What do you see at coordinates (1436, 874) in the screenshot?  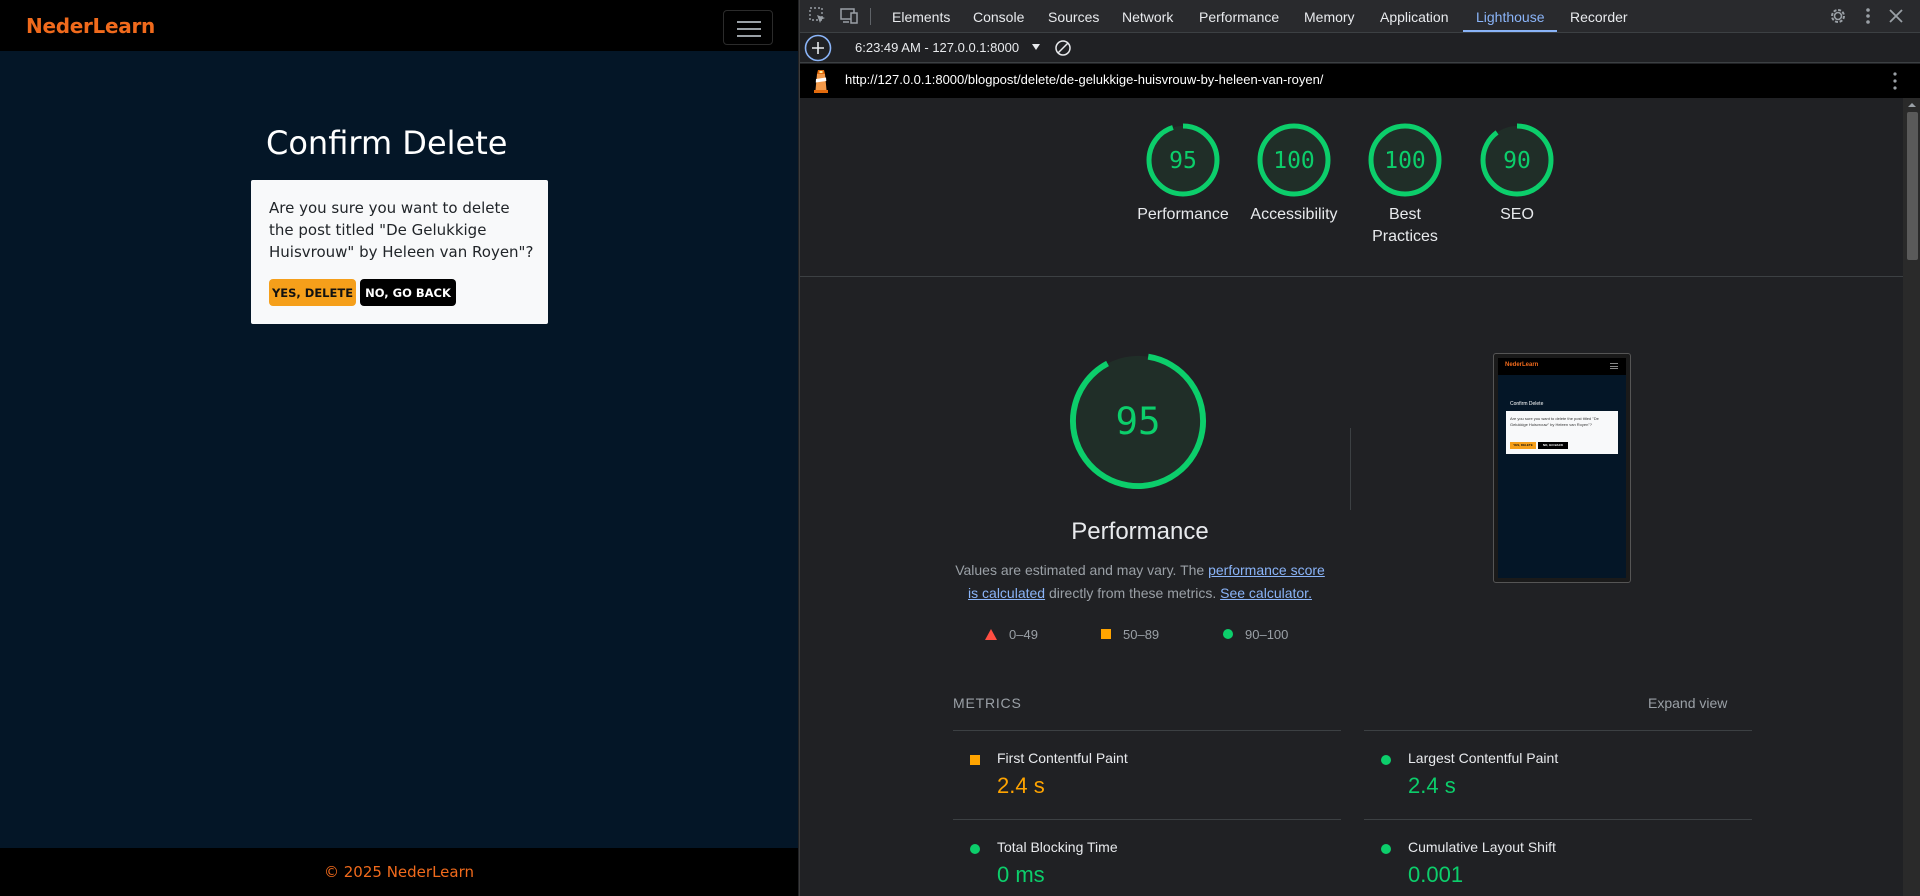 I see `metric-value: 0.001` at bounding box center [1436, 874].